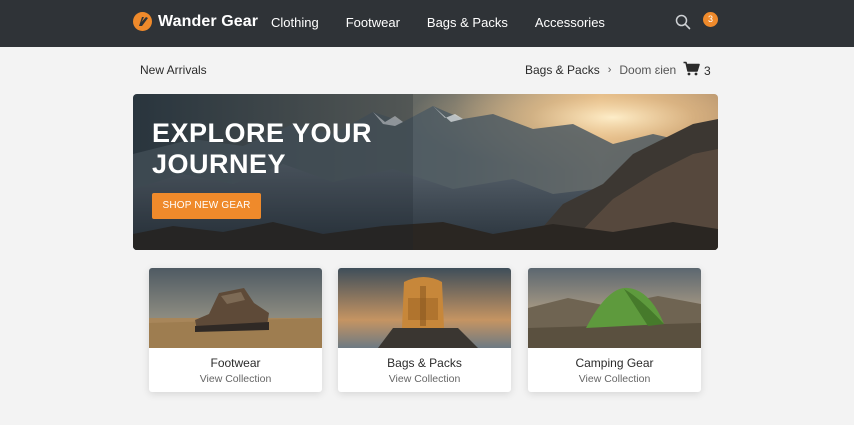 This screenshot has width=854, height=425. Describe the element at coordinates (262, 133) in the screenshot. I see `hero-title-line-1: EXPLORE YOUR` at that location.